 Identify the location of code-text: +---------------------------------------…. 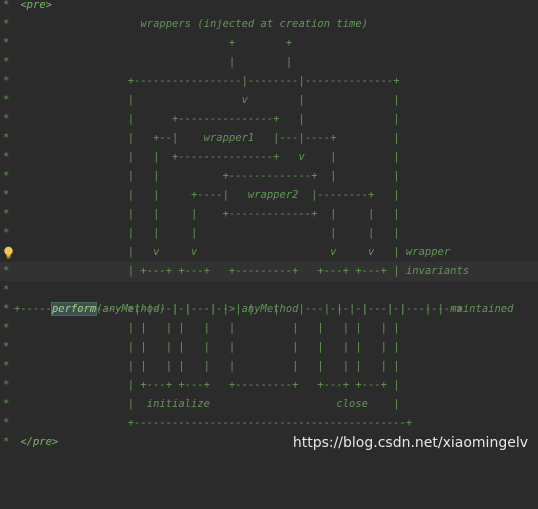
(213, 423).